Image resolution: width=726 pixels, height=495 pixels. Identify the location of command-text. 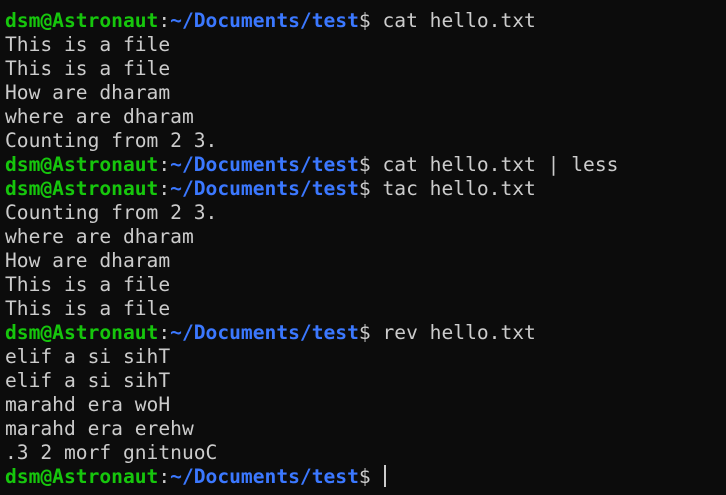
(377, 476).